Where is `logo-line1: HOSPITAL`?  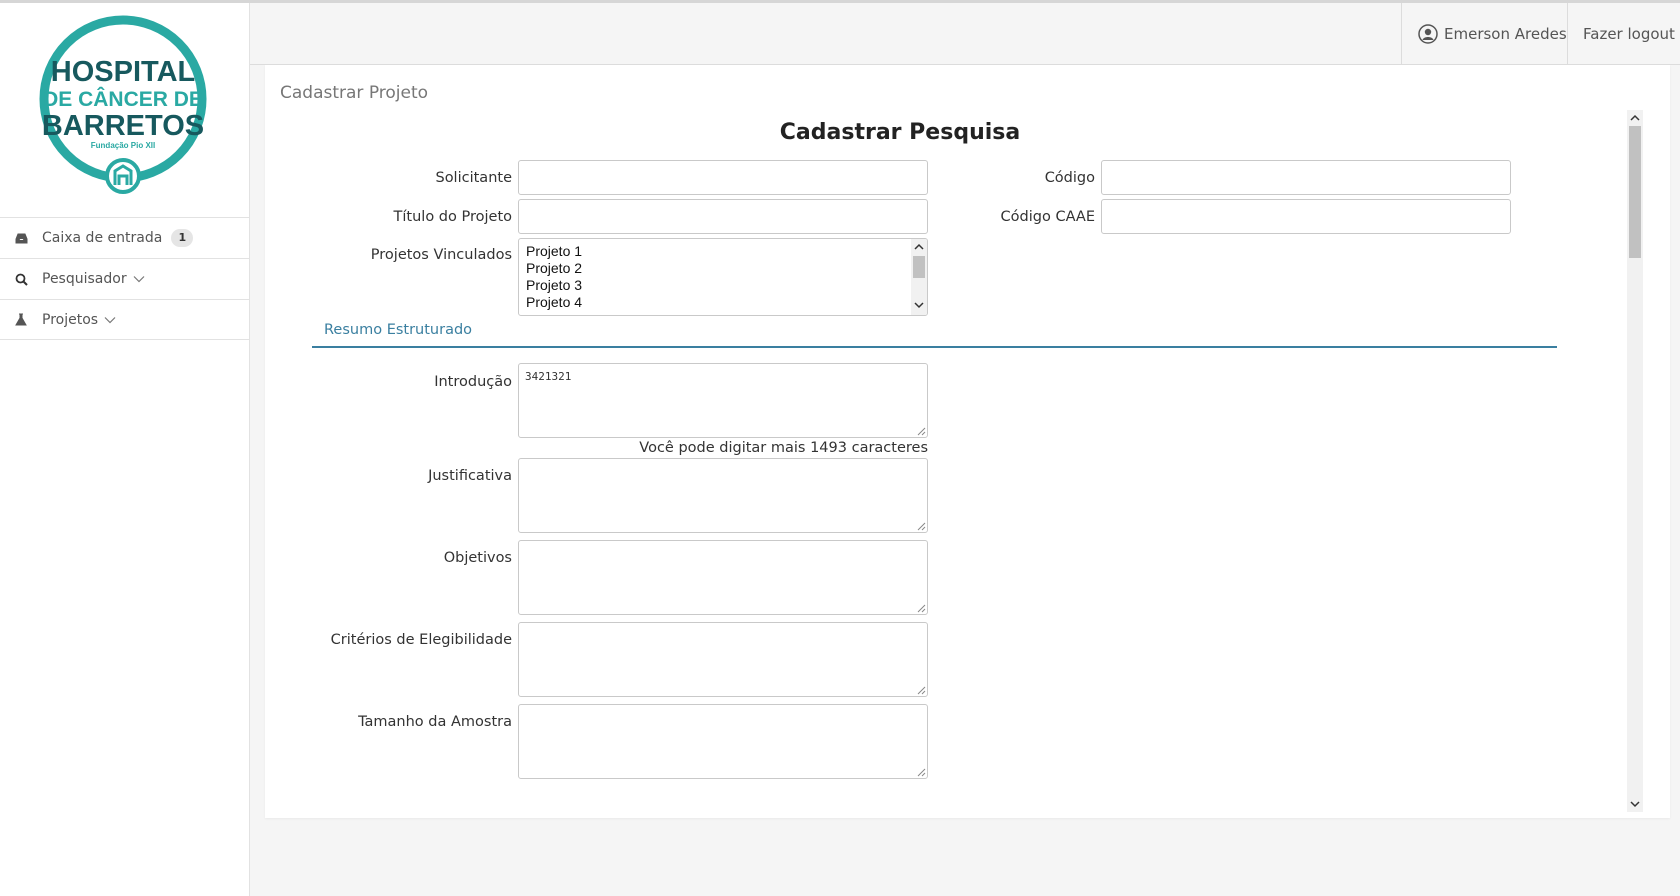
logo-line1: HOSPITAL is located at coordinates (123, 72).